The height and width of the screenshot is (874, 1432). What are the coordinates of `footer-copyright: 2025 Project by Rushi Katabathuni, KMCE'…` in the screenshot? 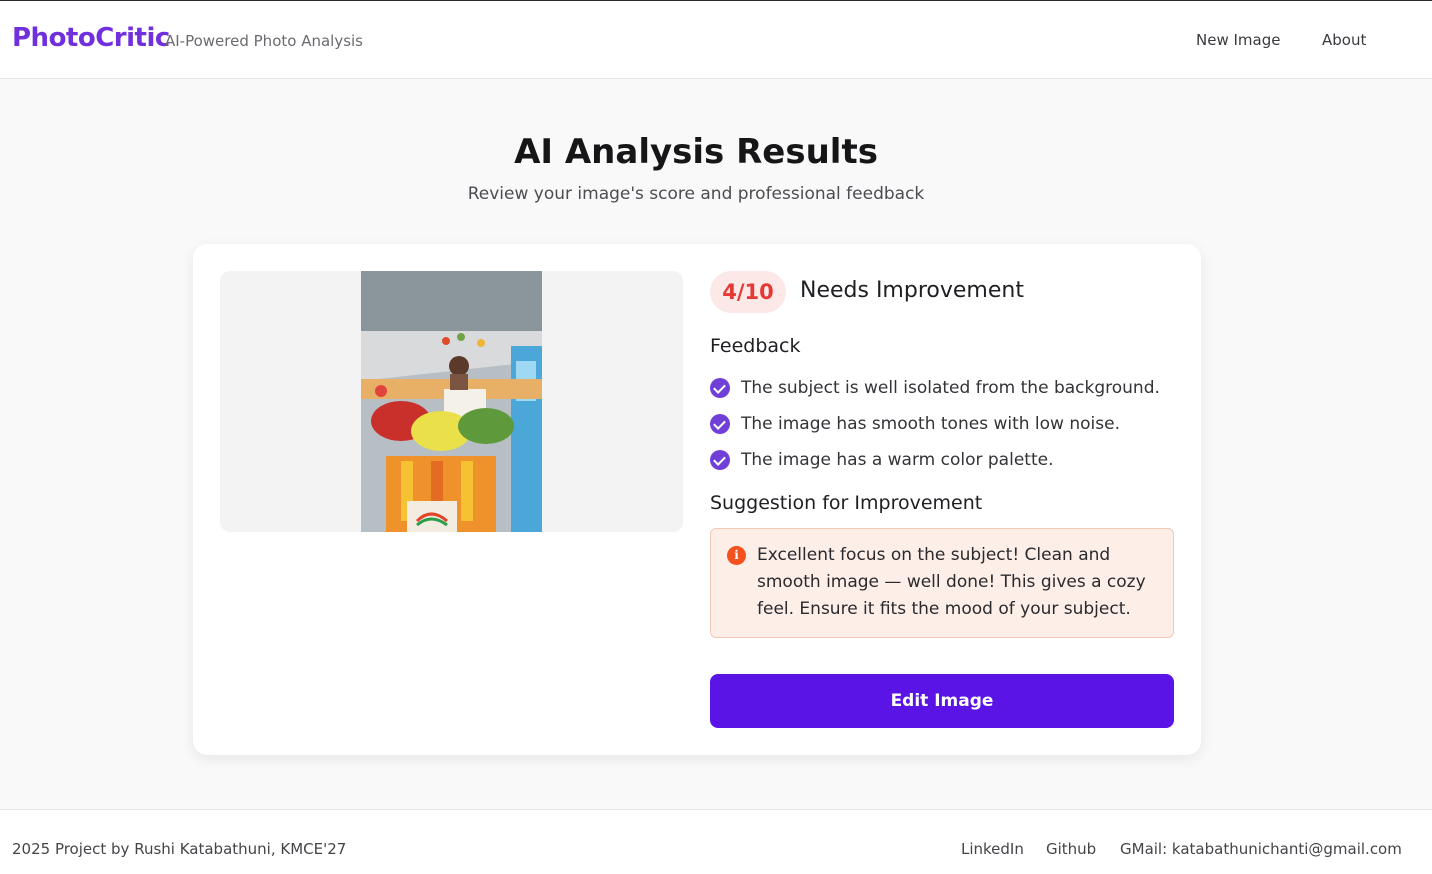 It's located at (179, 849).